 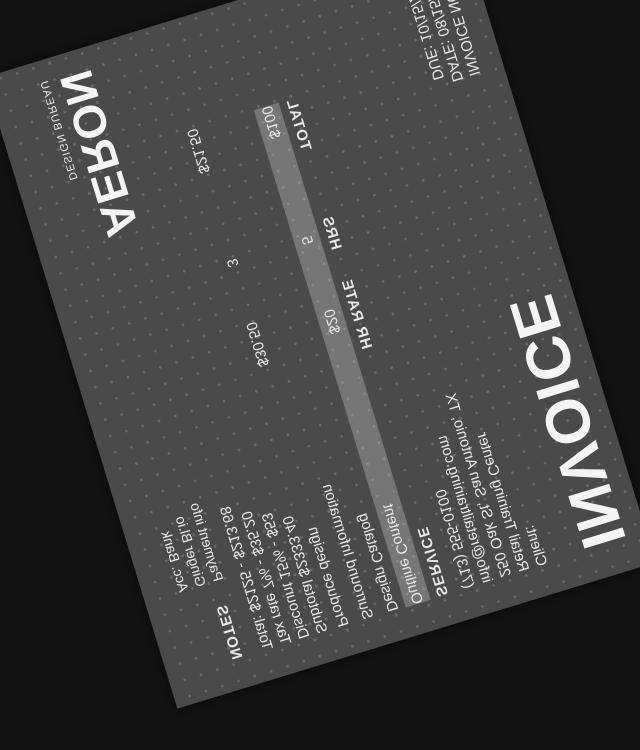 I want to click on brand-block: AERON DESIGN BUREAU, so click(x=93, y=154).